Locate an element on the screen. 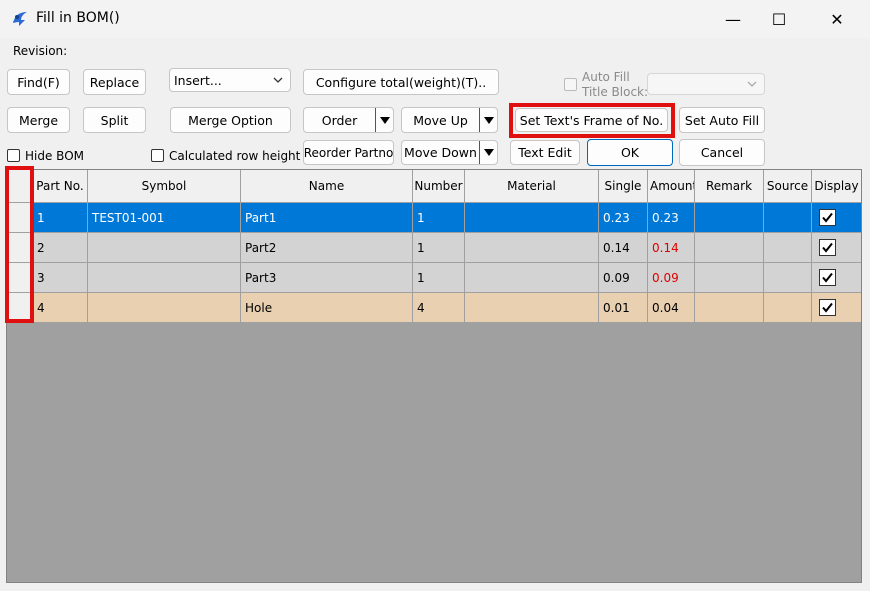 Image resolution: width=870 pixels, height=591 pixels. table-cell-amount: 0.14 is located at coordinates (671, 248).